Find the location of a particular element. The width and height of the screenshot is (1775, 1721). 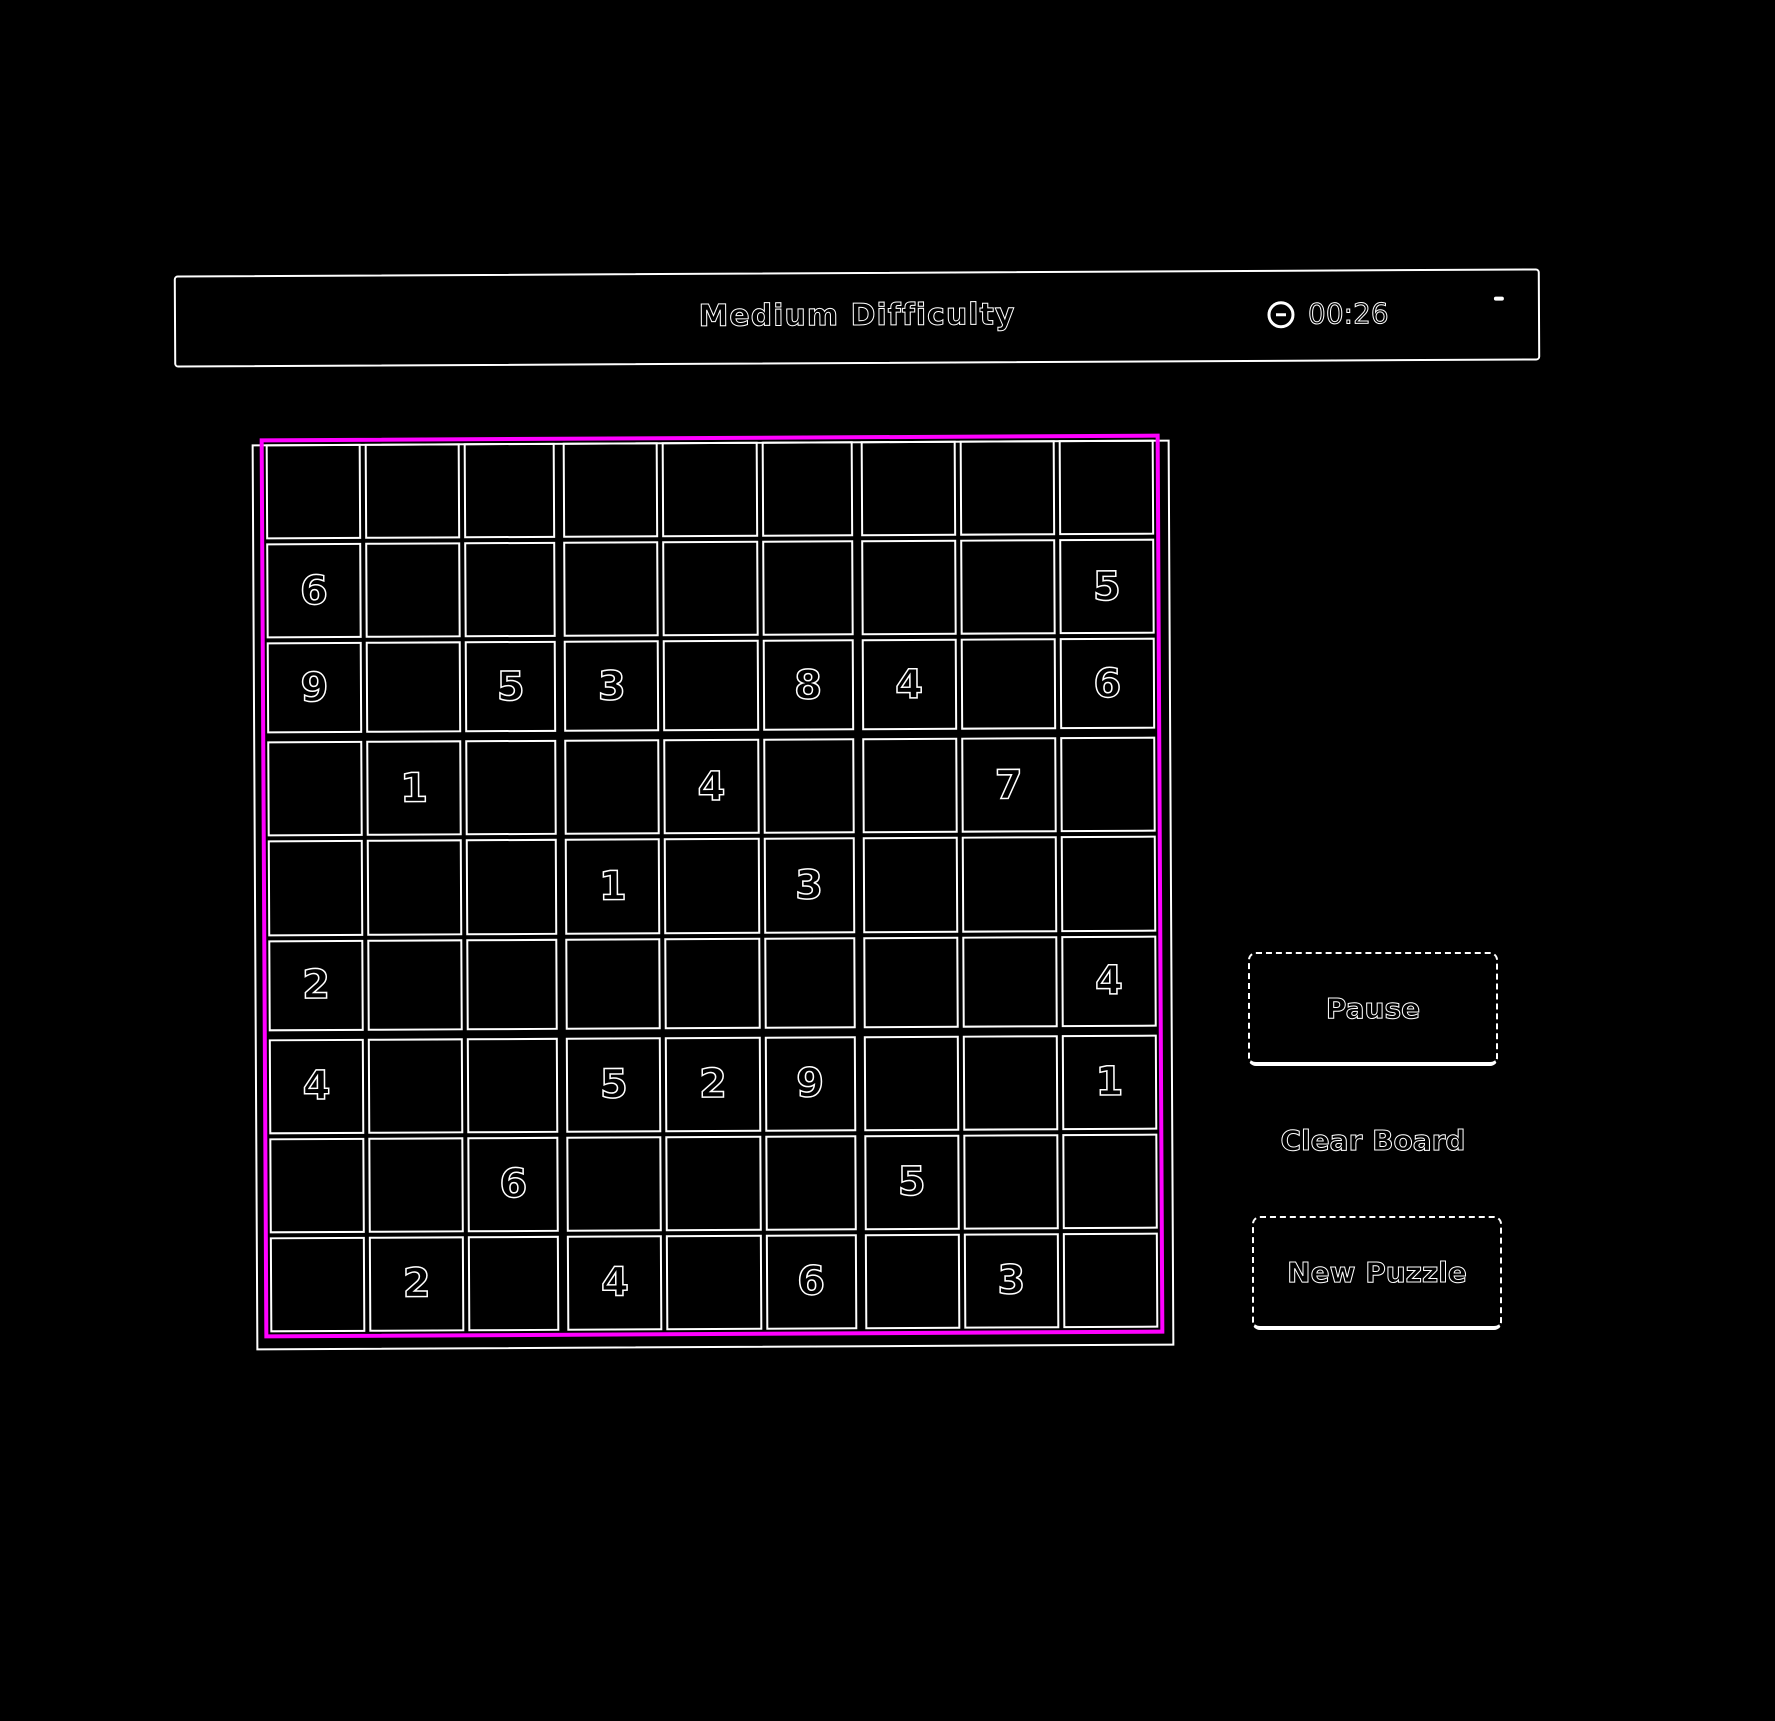

board-cell-r4-c7 is located at coordinates (909, 786).